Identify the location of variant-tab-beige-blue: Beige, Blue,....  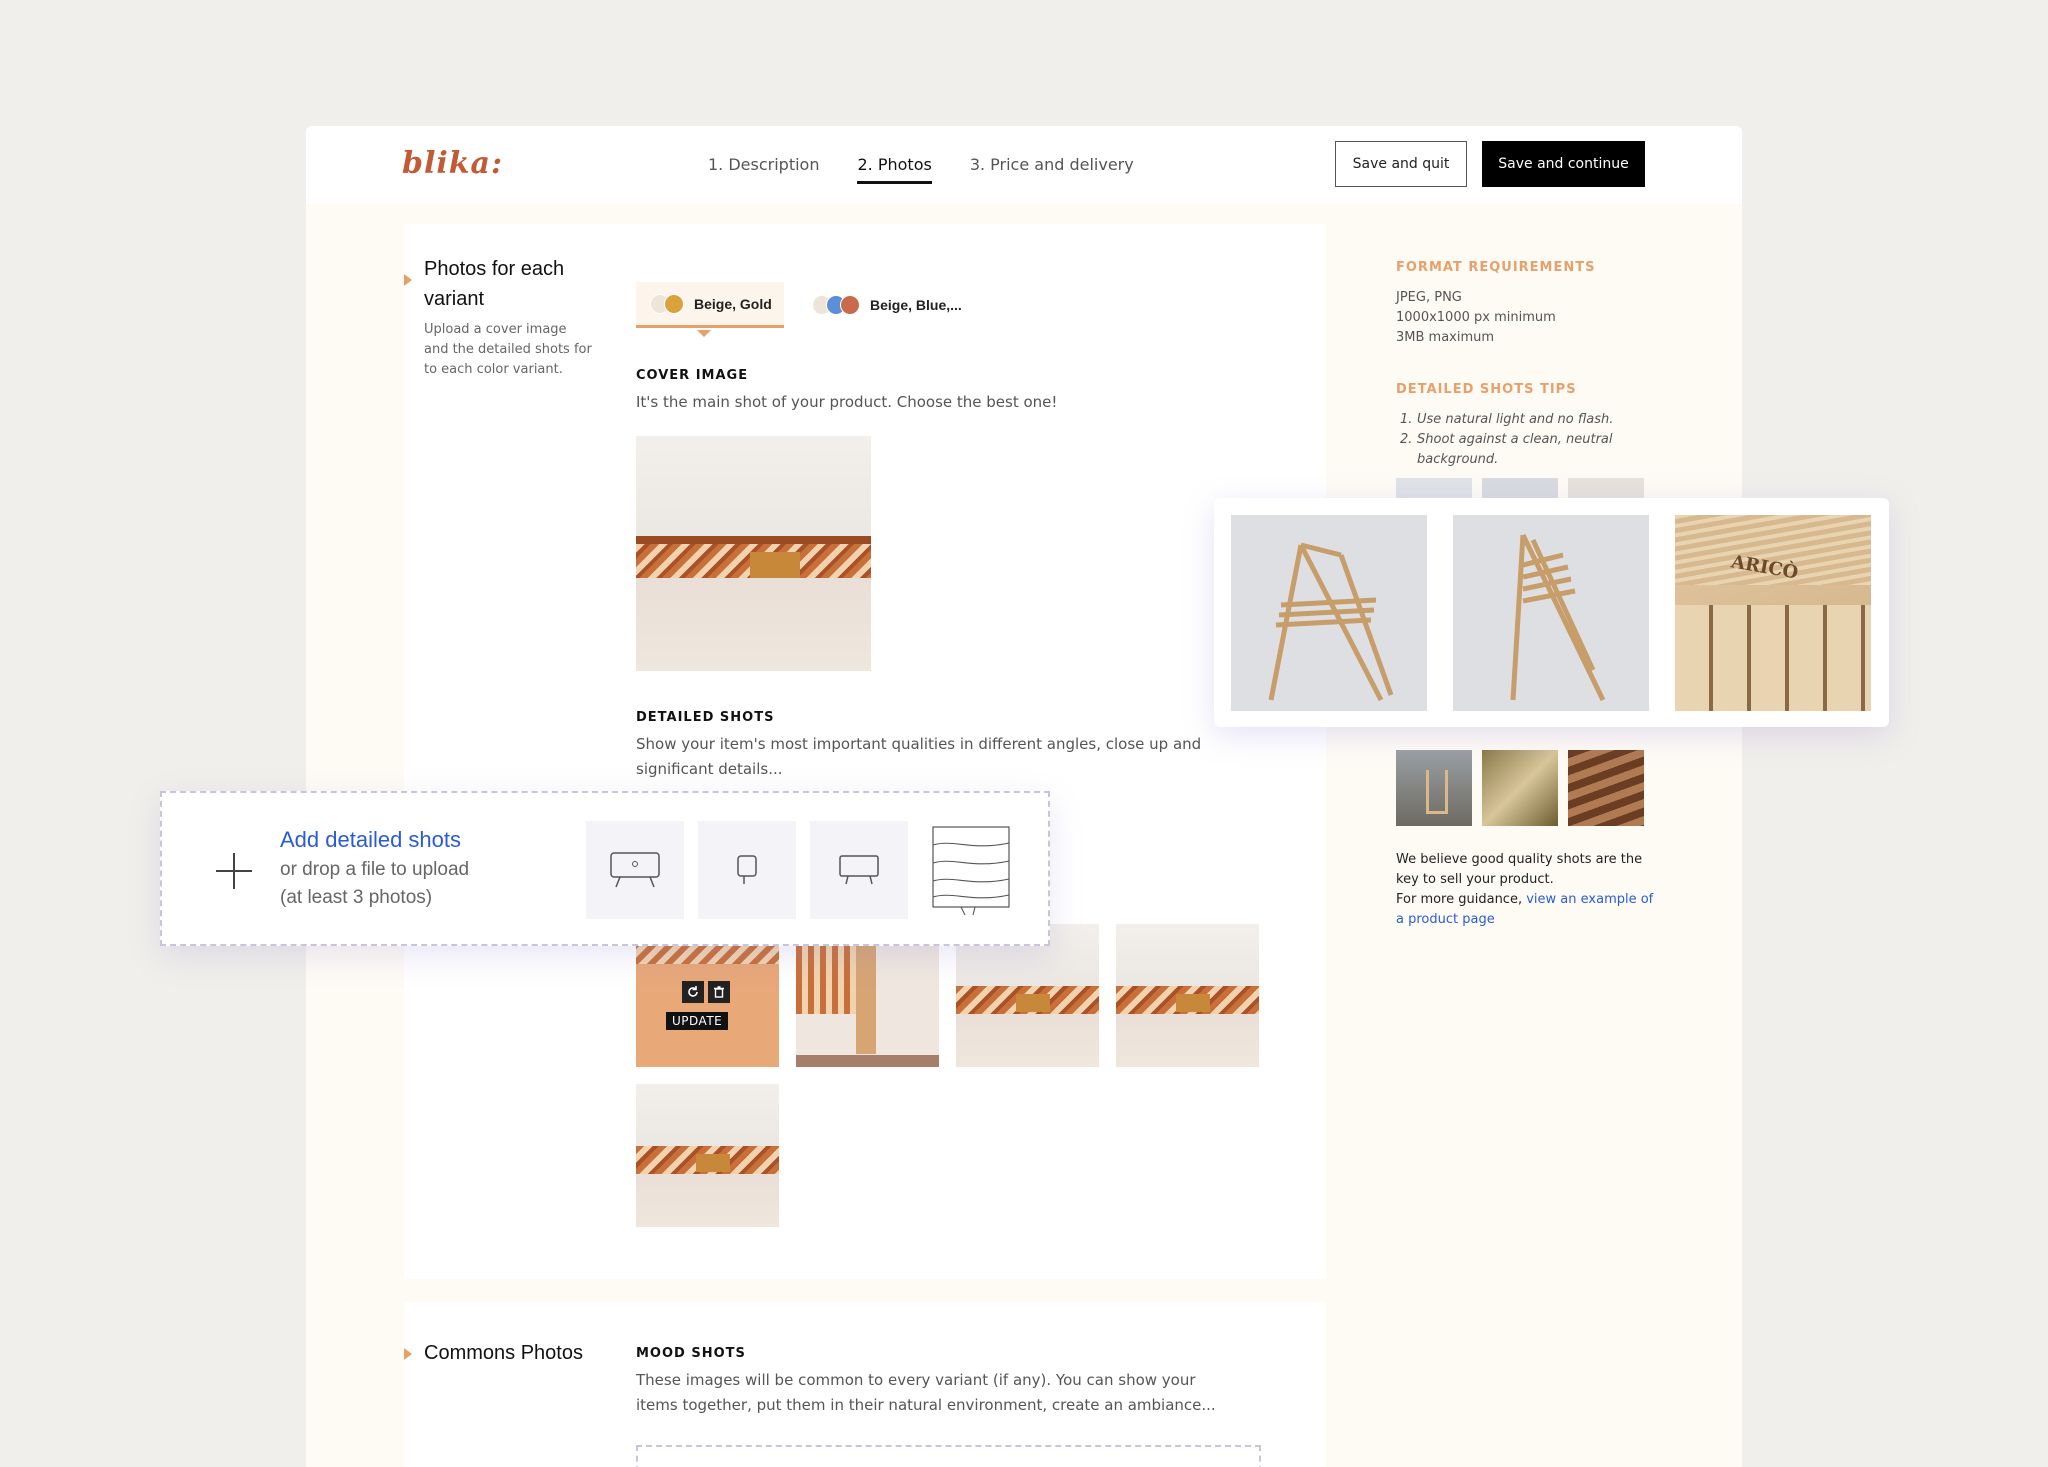
(902, 305).